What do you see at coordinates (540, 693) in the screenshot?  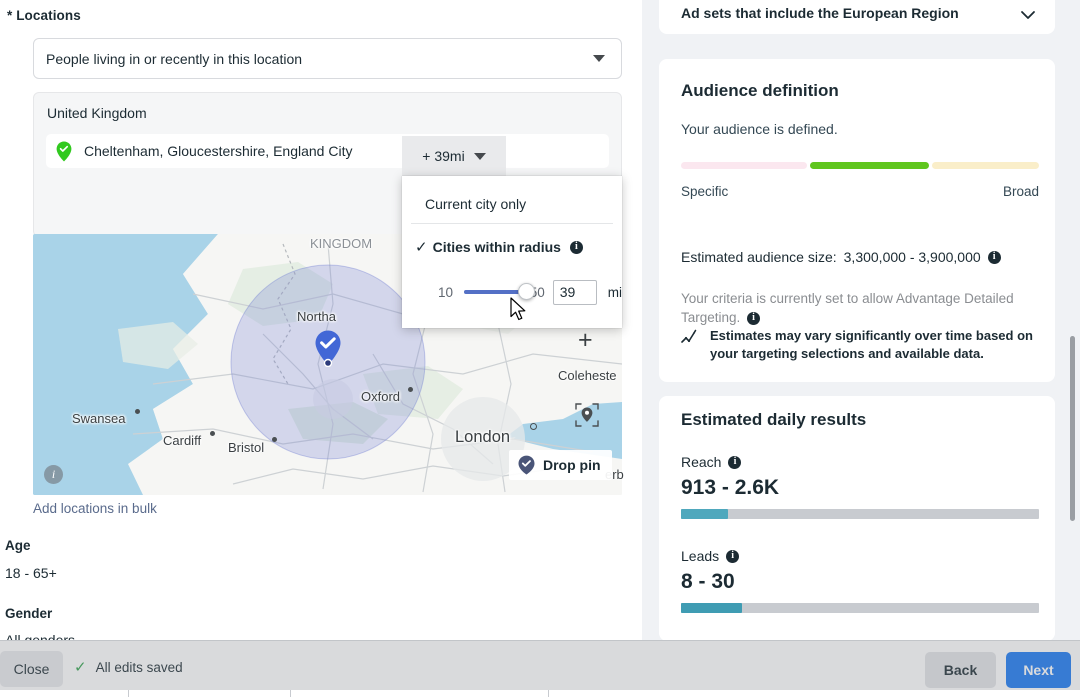 I see `page-bottom-strip` at bounding box center [540, 693].